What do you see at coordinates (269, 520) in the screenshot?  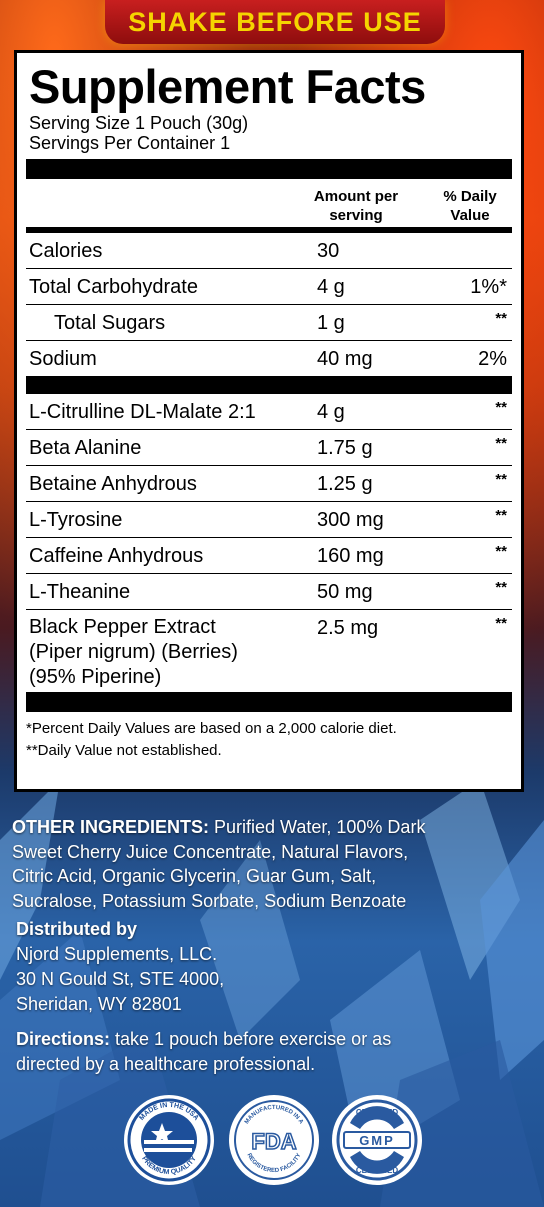 I see `ingredient-row: L-Tyrosine 300 mg **` at bounding box center [269, 520].